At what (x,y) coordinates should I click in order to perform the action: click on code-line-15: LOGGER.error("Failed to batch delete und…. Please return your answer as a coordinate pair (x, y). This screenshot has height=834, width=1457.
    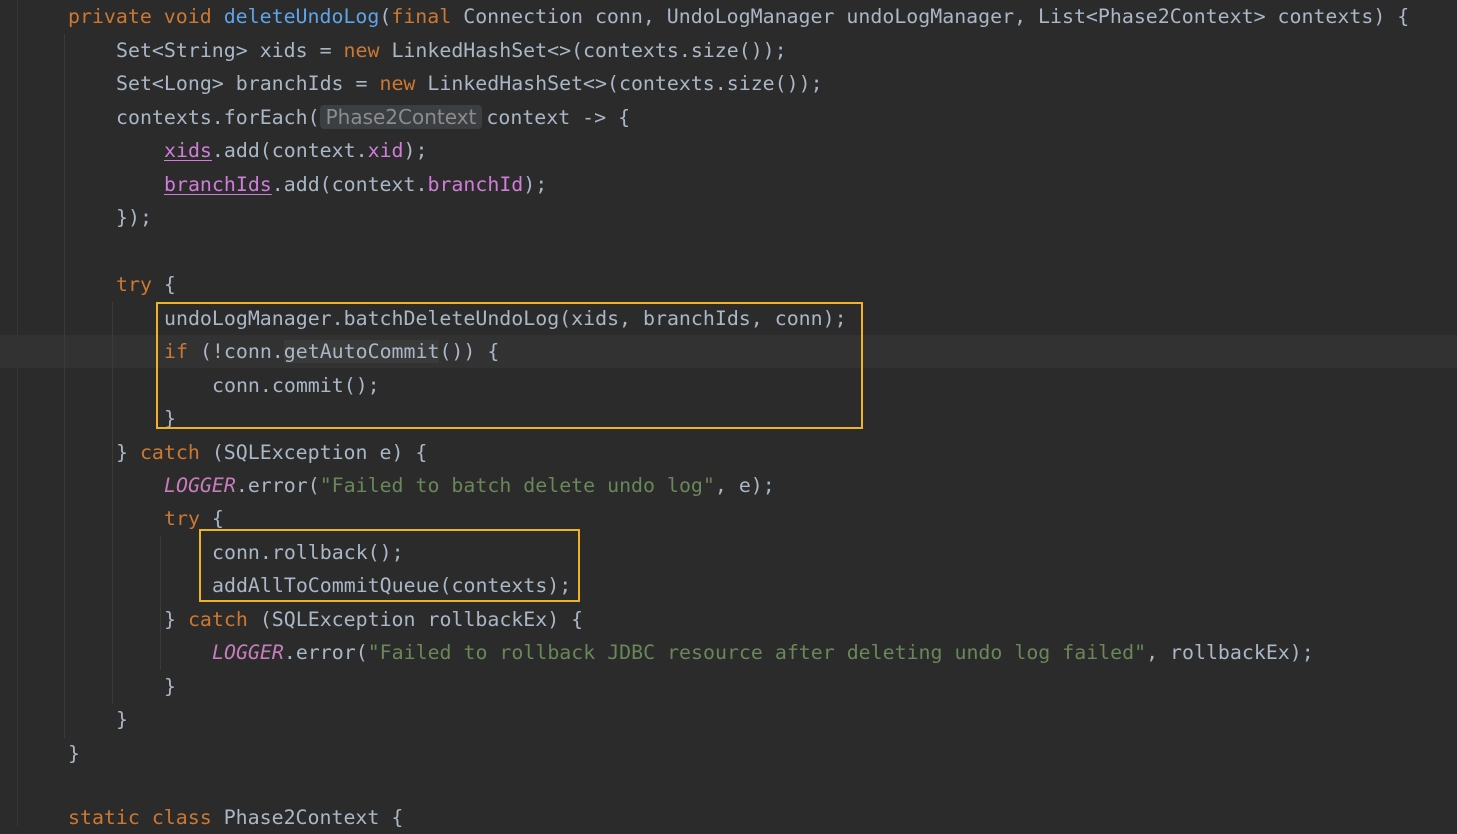
    Looking at the image, I should click on (469, 485).